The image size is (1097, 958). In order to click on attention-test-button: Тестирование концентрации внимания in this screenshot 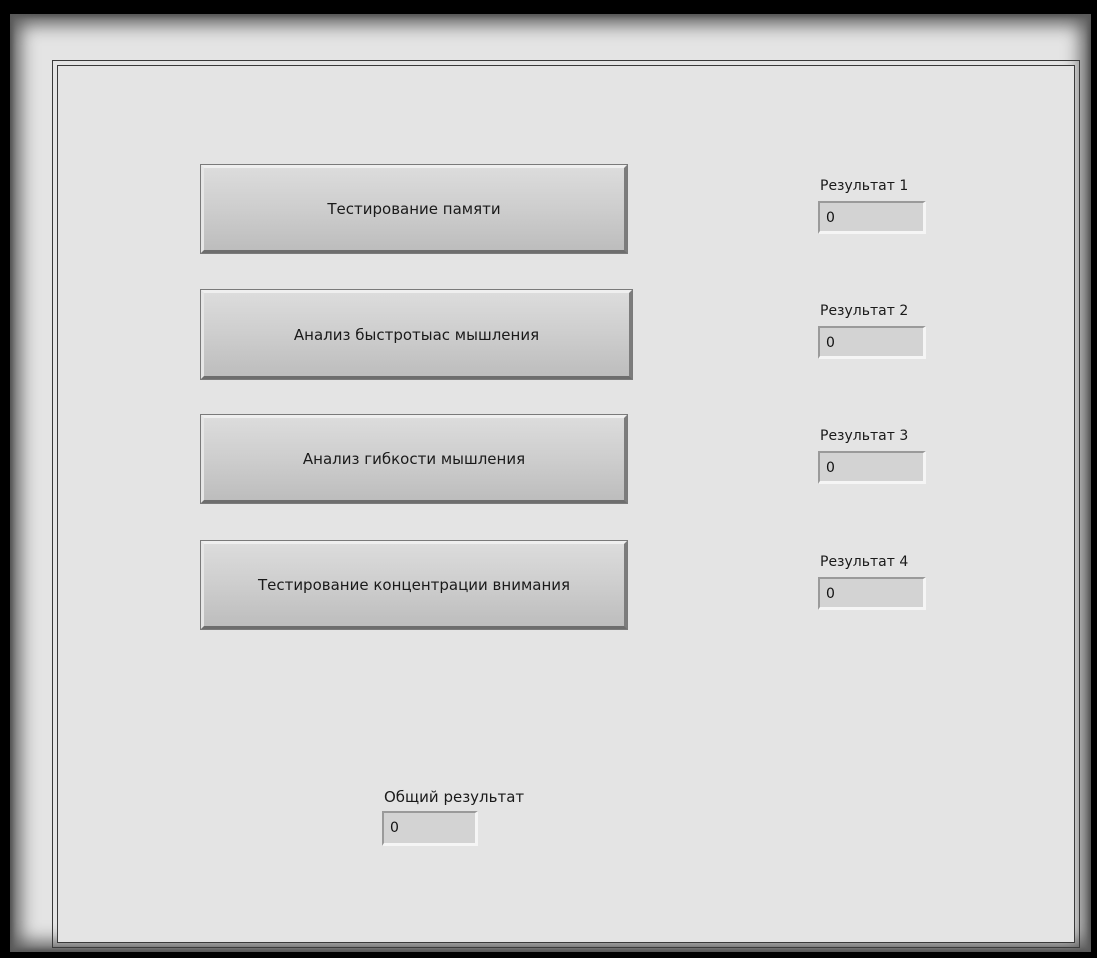, I will do `click(414, 585)`.